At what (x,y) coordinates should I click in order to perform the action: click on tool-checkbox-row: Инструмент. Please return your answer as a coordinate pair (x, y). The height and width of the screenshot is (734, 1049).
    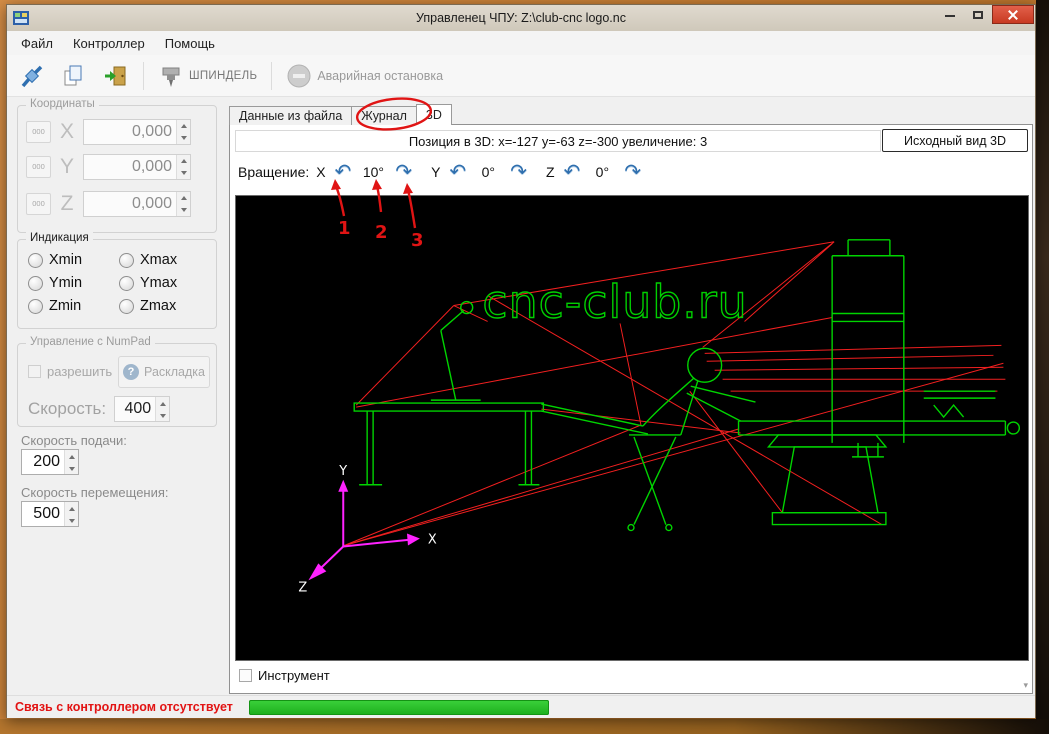
    Looking at the image, I should click on (284, 675).